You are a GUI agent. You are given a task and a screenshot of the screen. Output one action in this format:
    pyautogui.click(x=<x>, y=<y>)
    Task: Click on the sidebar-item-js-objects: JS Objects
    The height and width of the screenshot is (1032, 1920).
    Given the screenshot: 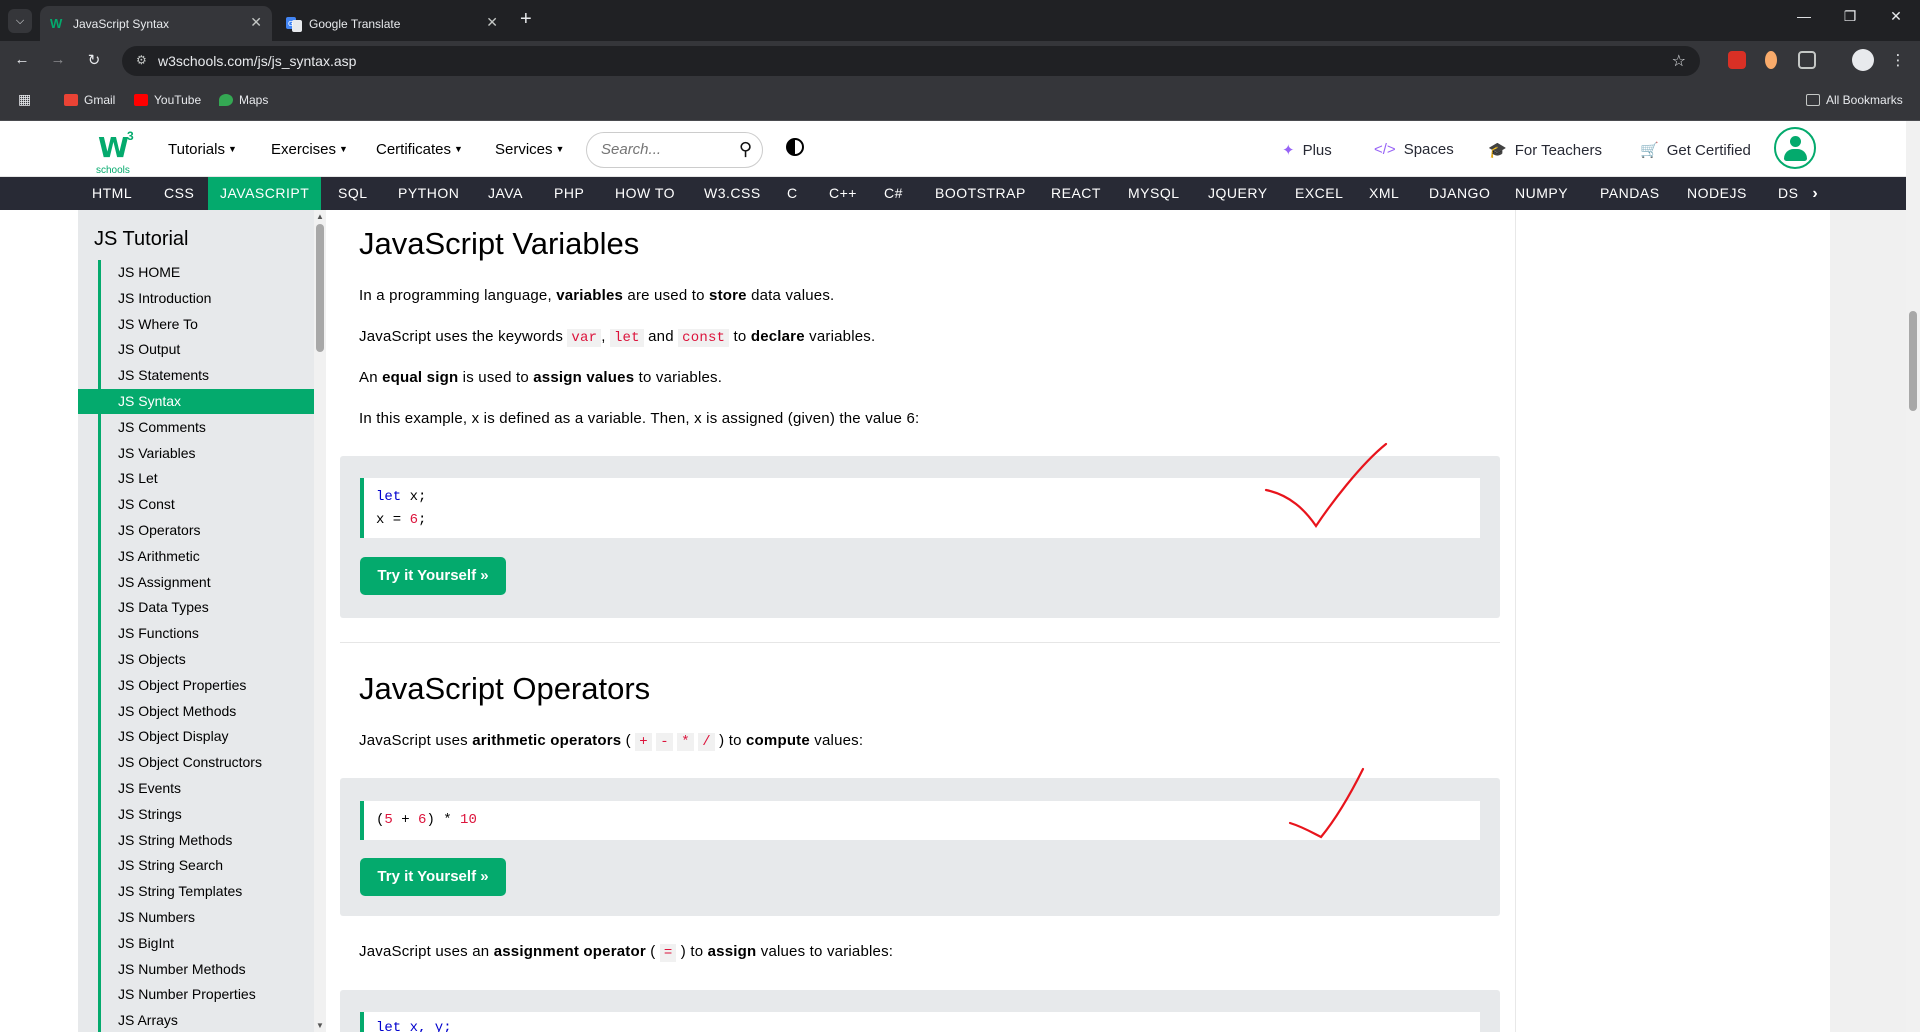 What is the action you would take?
    pyautogui.click(x=196, y=659)
    